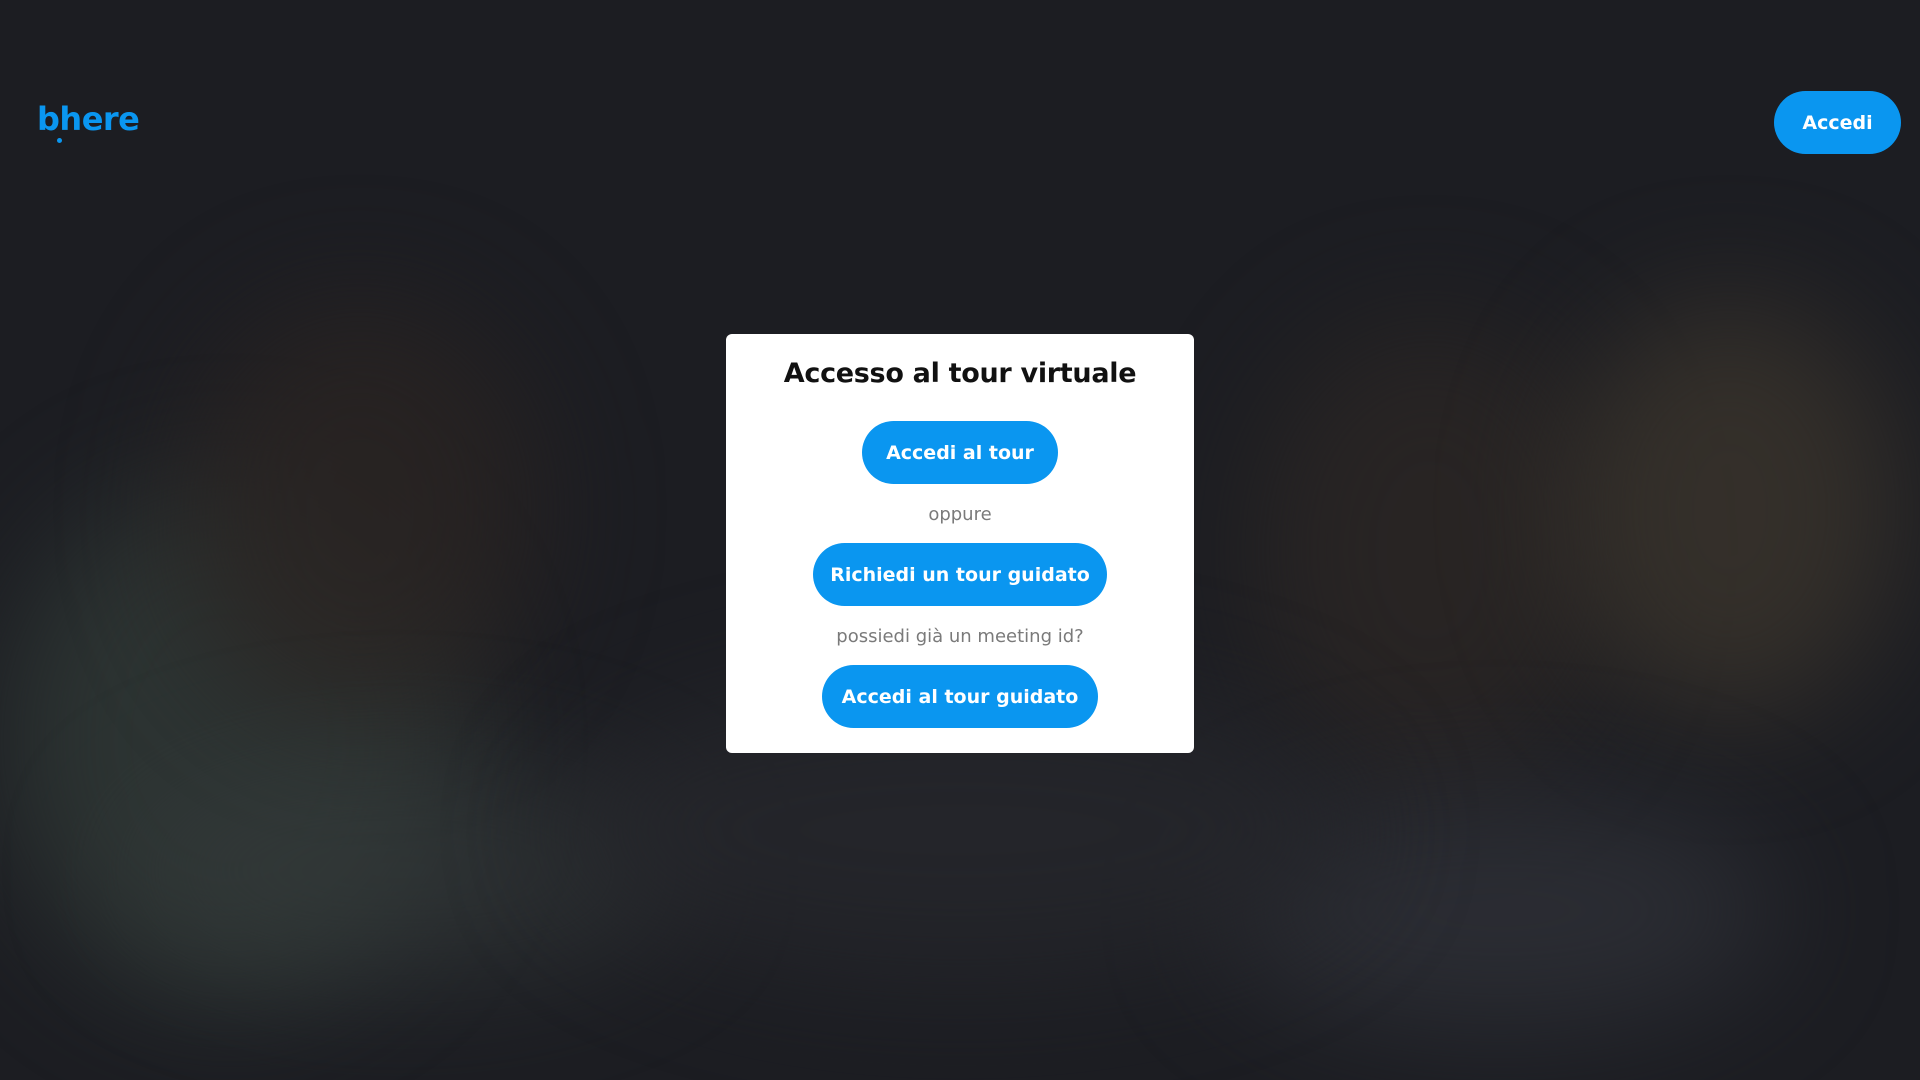 This screenshot has width=1920, height=1080. I want to click on or-separator-text: oppure, so click(960, 514).